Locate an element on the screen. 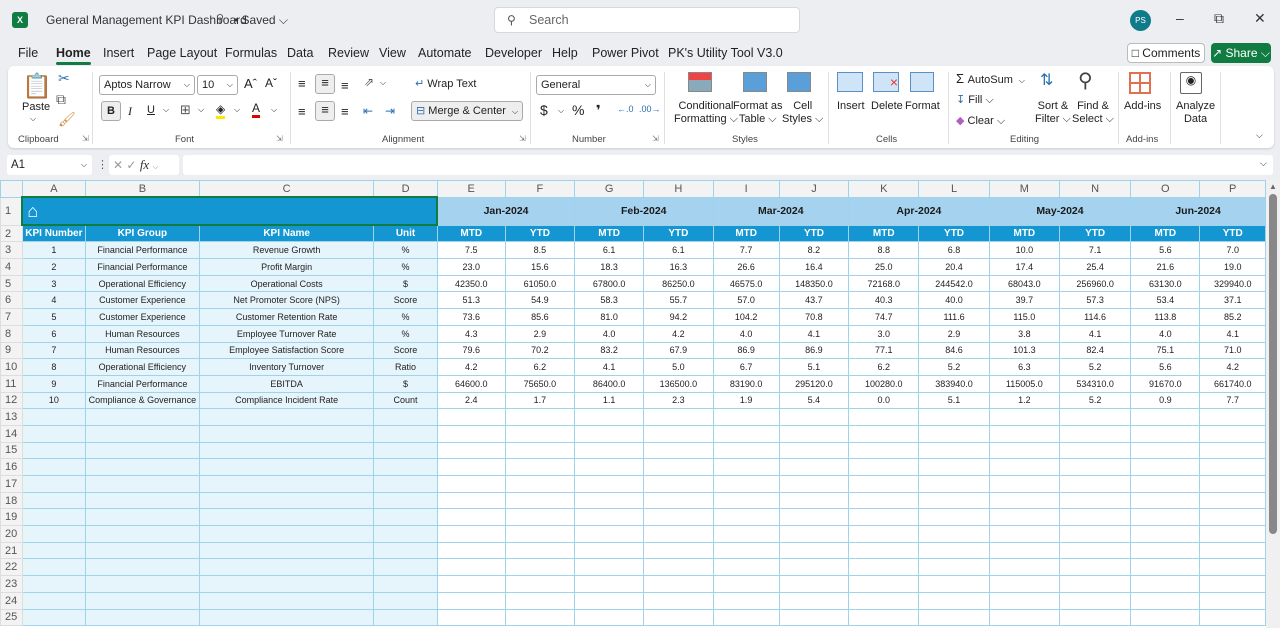 The image size is (1280, 628). close-button: ✕ is located at coordinates (1260, 18).